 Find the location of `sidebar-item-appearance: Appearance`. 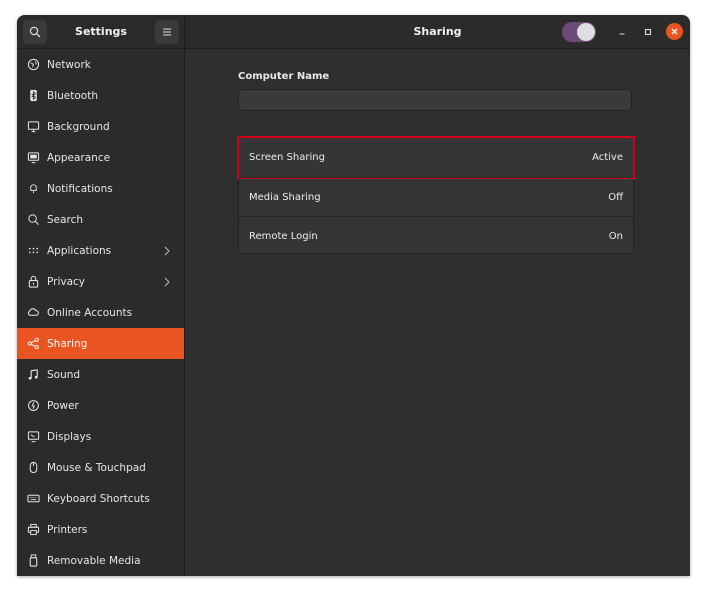

sidebar-item-appearance: Appearance is located at coordinates (100, 157).